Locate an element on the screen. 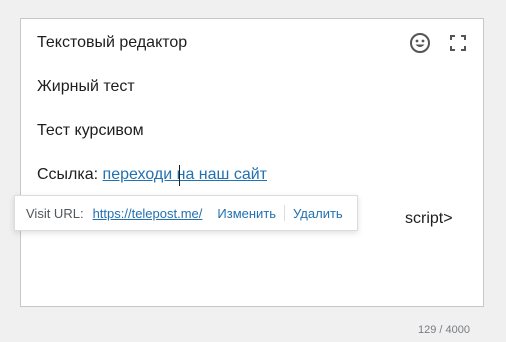 The image size is (506, 342). remove-link-button: Удалить is located at coordinates (318, 213).